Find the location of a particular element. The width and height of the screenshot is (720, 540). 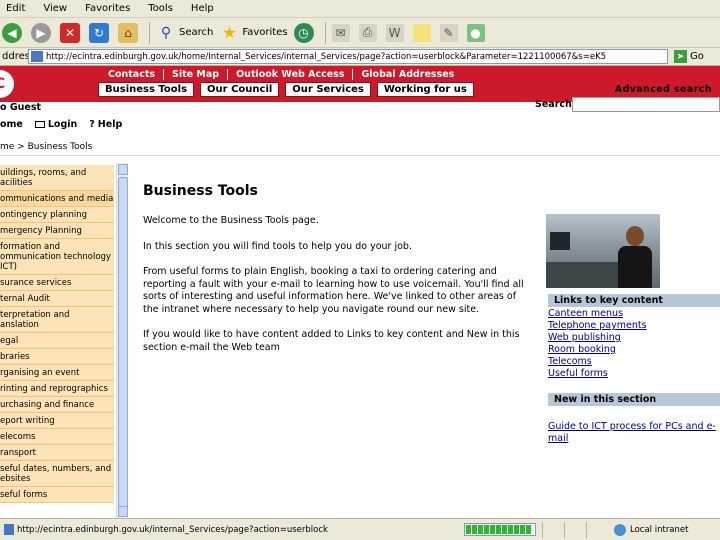

link-useful-forms: Useful forms is located at coordinates (597, 374).